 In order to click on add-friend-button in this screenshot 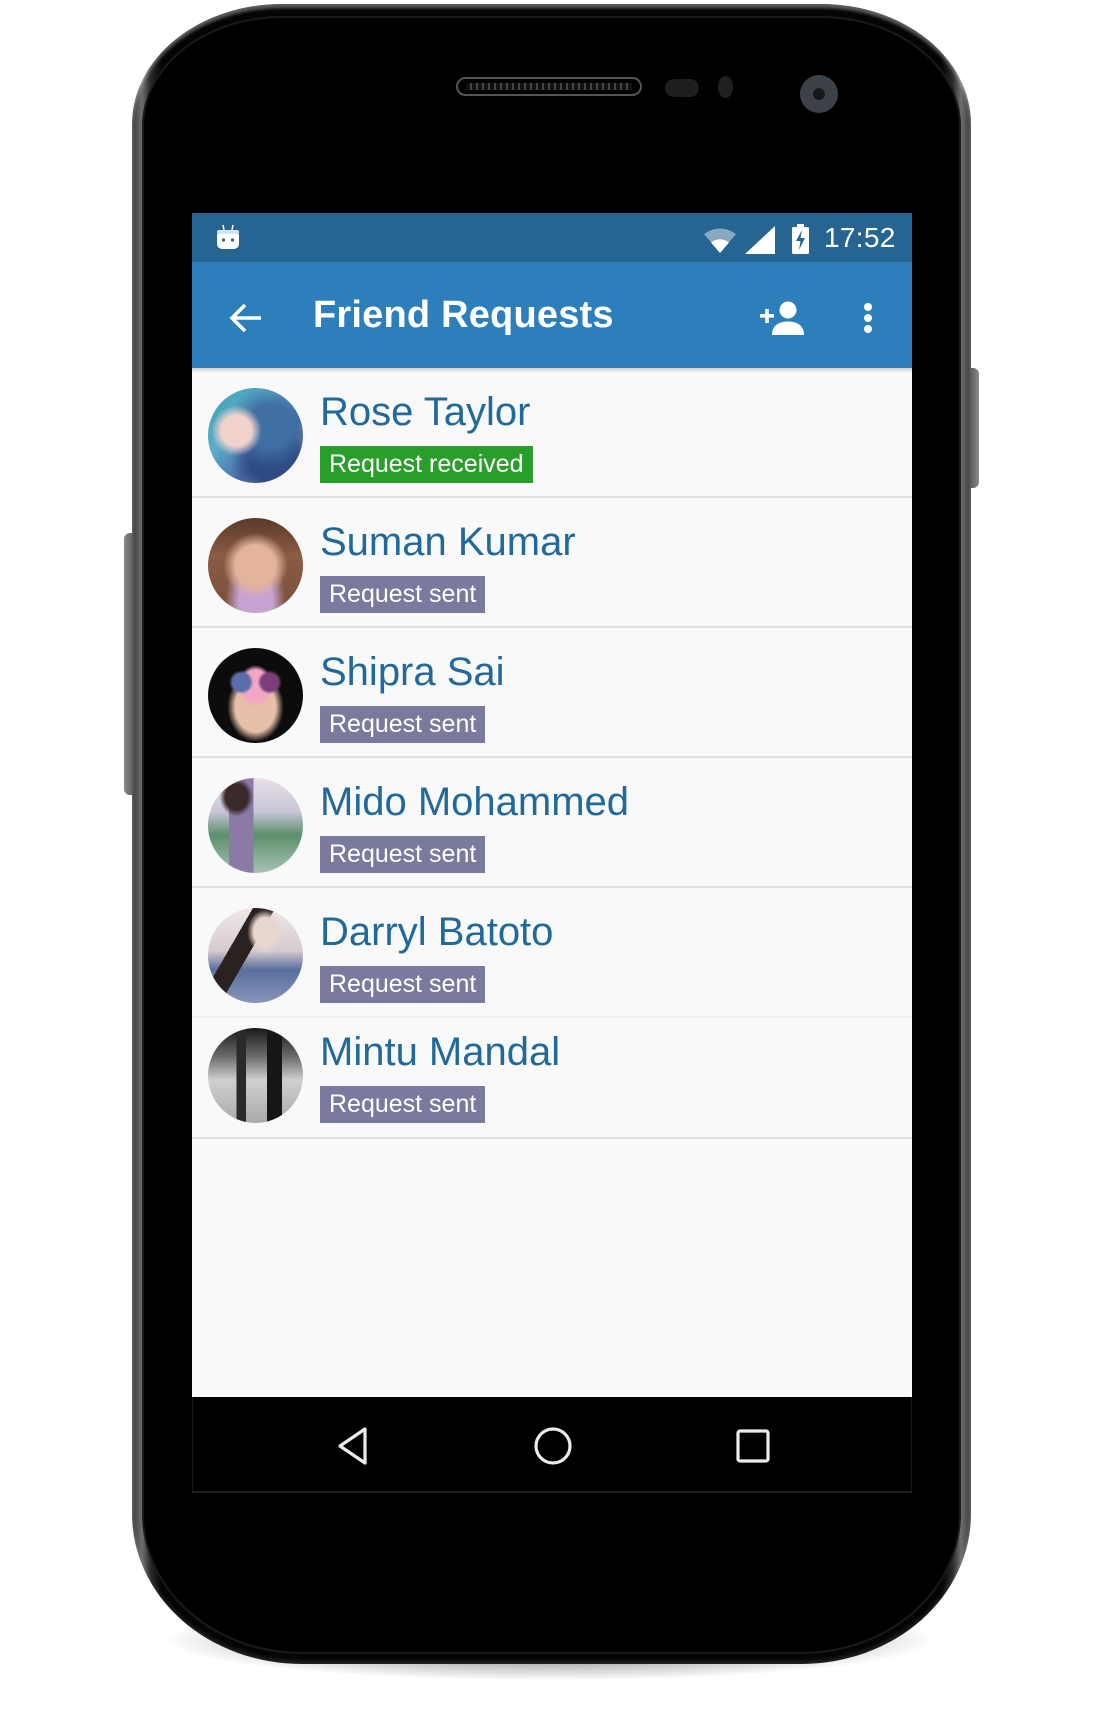, I will do `click(783, 318)`.